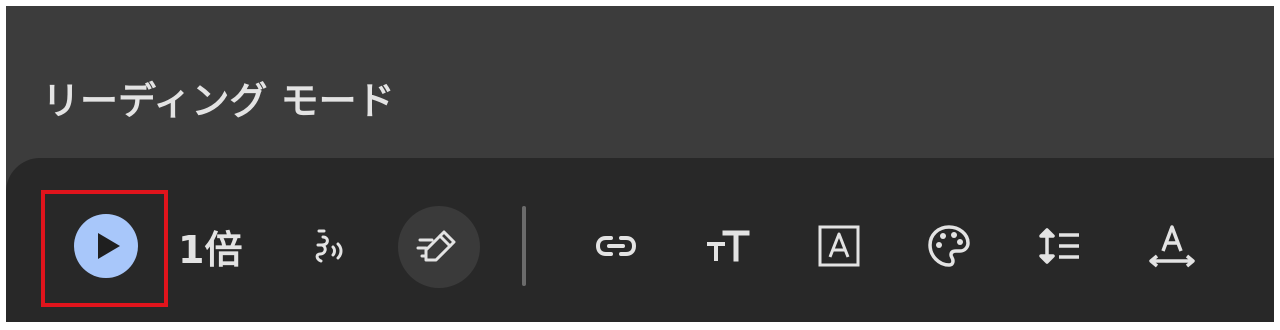 The image size is (1280, 330). I want to click on font-icon, so click(839, 246).